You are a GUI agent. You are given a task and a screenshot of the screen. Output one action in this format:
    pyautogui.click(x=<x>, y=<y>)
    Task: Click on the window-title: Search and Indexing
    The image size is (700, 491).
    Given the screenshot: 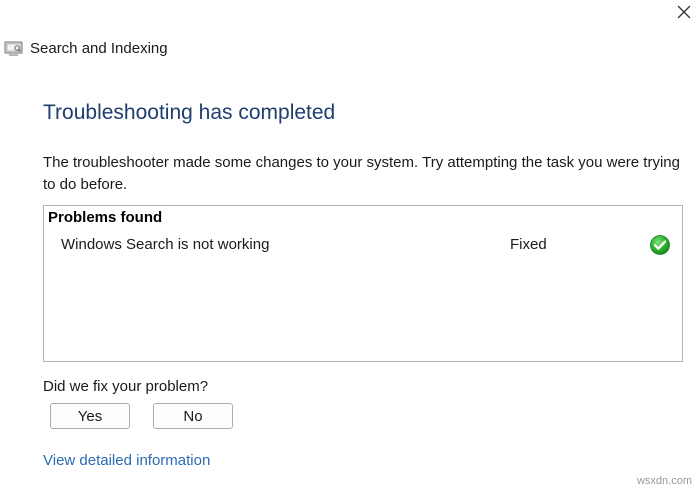 What is the action you would take?
    pyautogui.click(x=99, y=48)
    